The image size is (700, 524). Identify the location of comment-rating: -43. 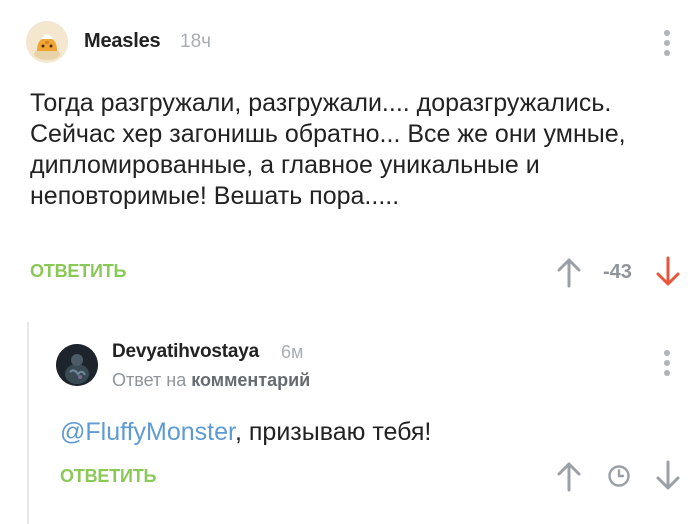
(617, 272).